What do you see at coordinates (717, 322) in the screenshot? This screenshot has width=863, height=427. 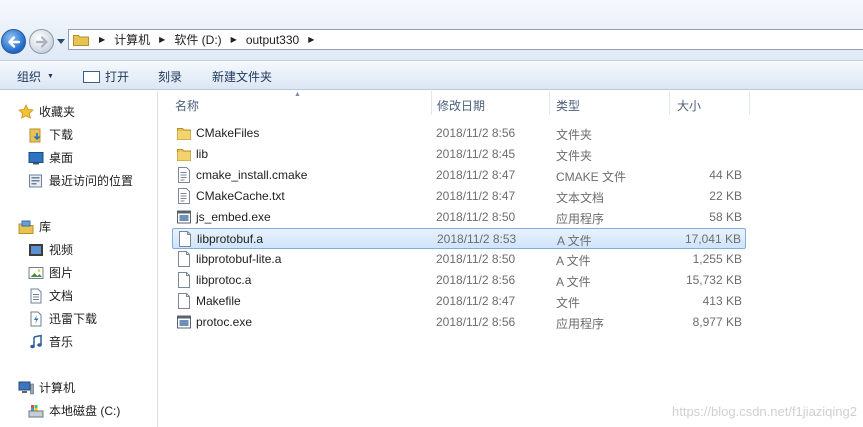 I see `file-size: 8,977 KB` at bounding box center [717, 322].